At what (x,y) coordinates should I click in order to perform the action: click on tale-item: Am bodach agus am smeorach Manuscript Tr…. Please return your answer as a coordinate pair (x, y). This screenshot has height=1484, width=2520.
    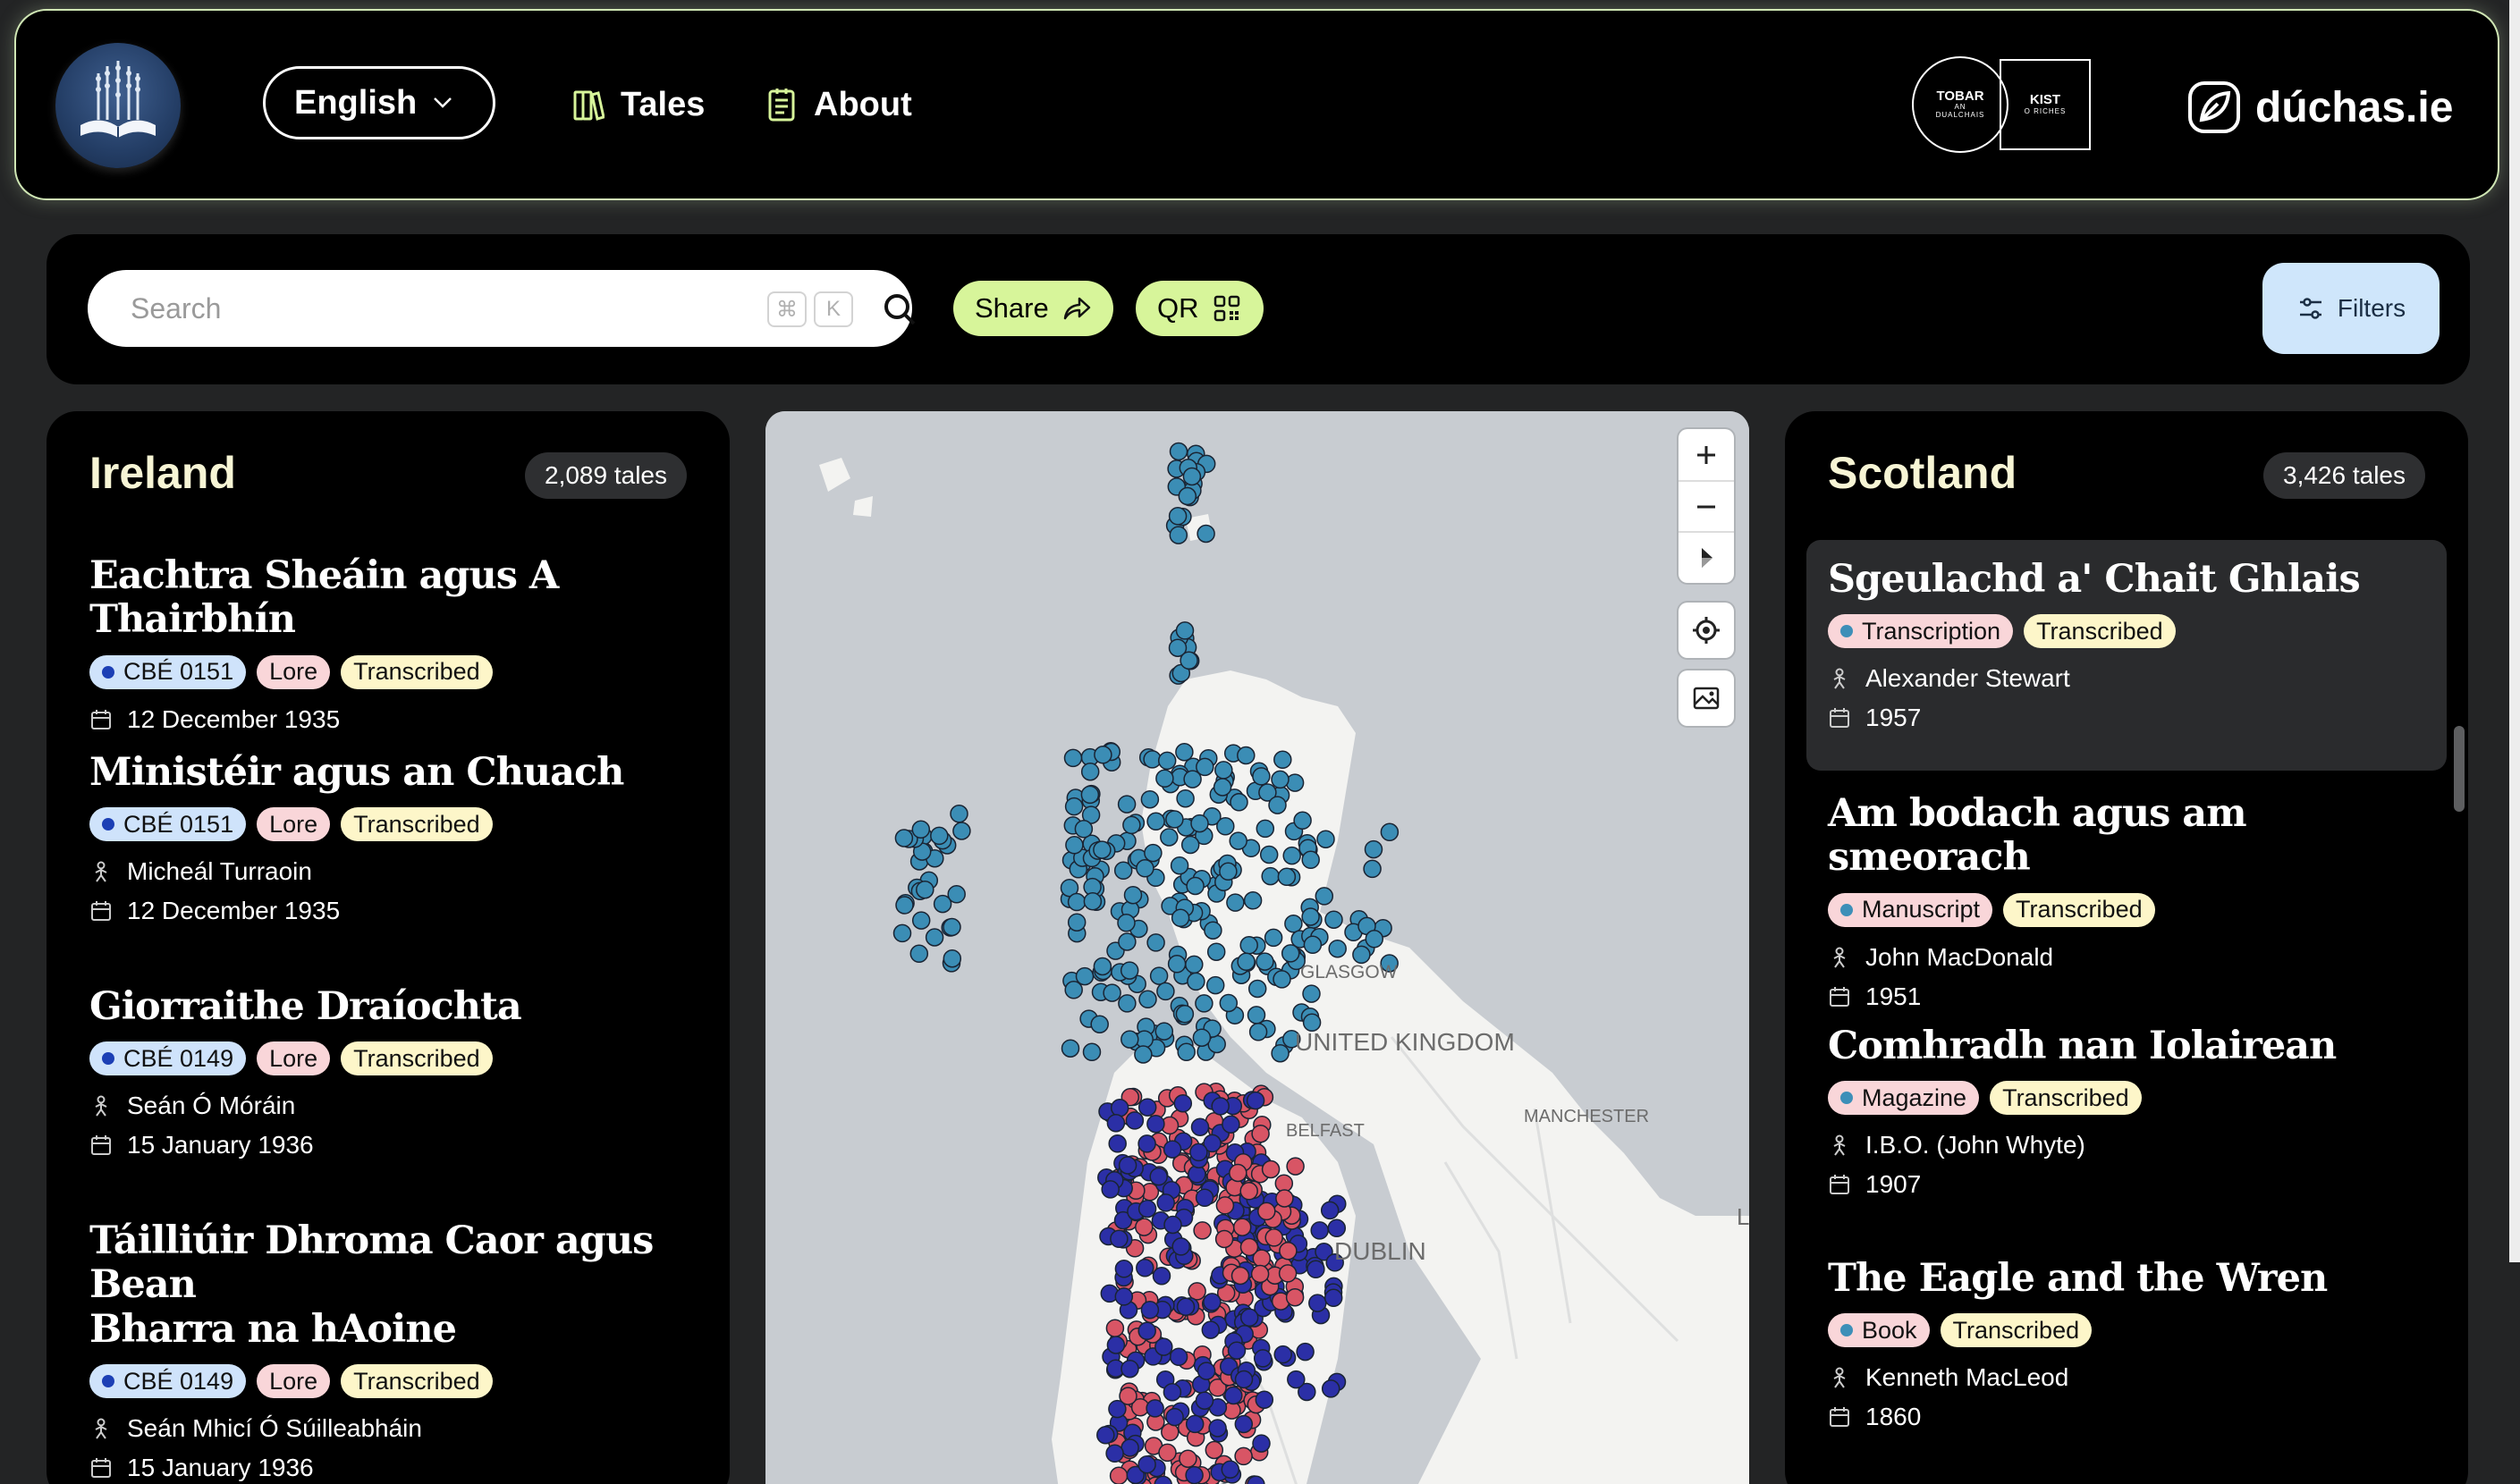
    Looking at the image, I should click on (2126, 901).